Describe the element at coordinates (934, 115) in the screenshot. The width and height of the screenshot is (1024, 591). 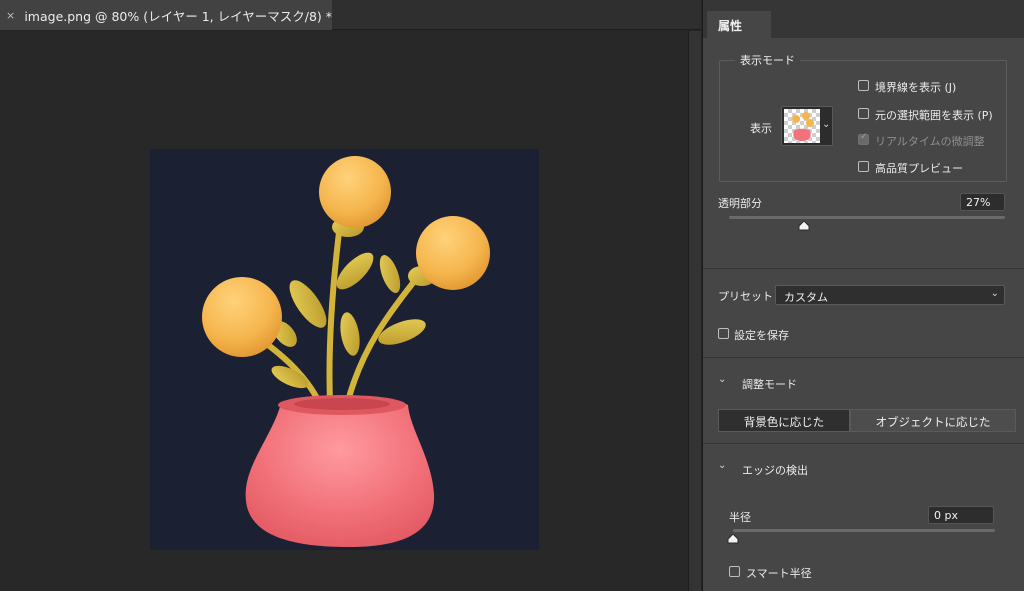
I see `show-original-label: 元の選択範囲を表示 (P)` at that location.